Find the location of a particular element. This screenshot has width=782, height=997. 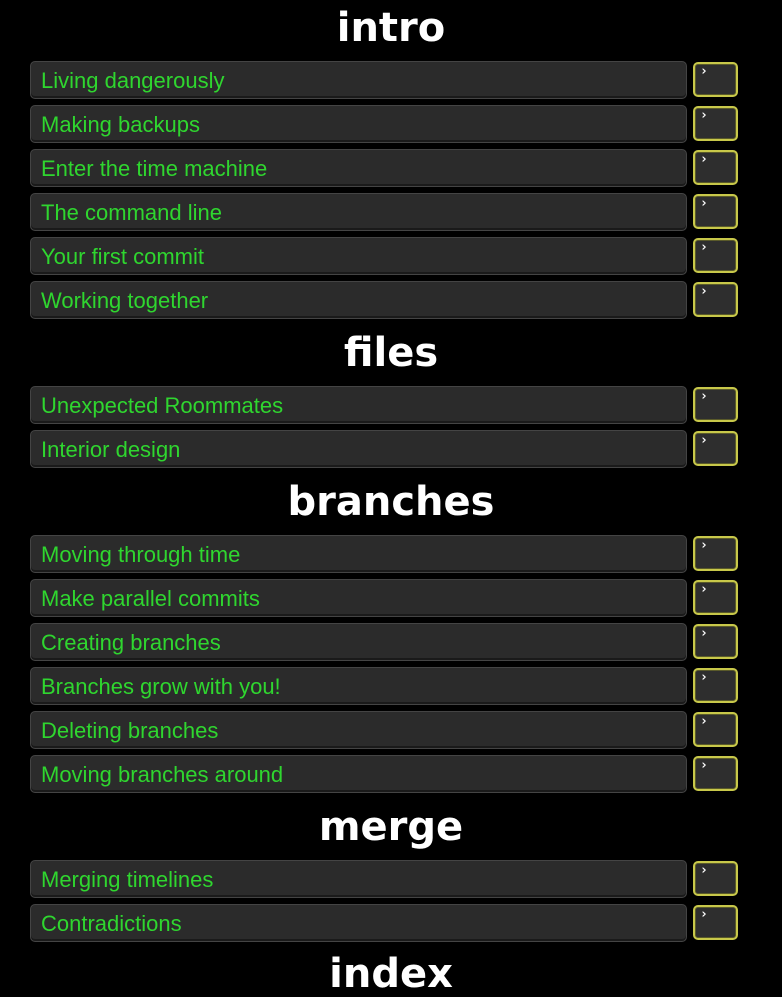

level-name: Contradictions is located at coordinates (111, 923).